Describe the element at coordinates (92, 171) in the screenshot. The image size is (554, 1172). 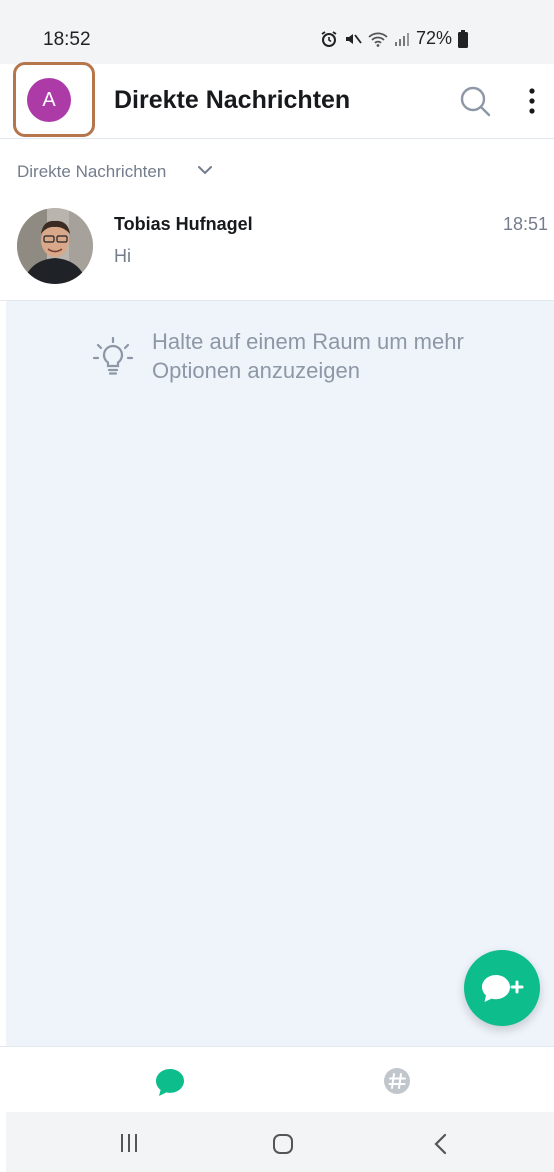
I see `section-label: Direkte Nachrichten` at that location.